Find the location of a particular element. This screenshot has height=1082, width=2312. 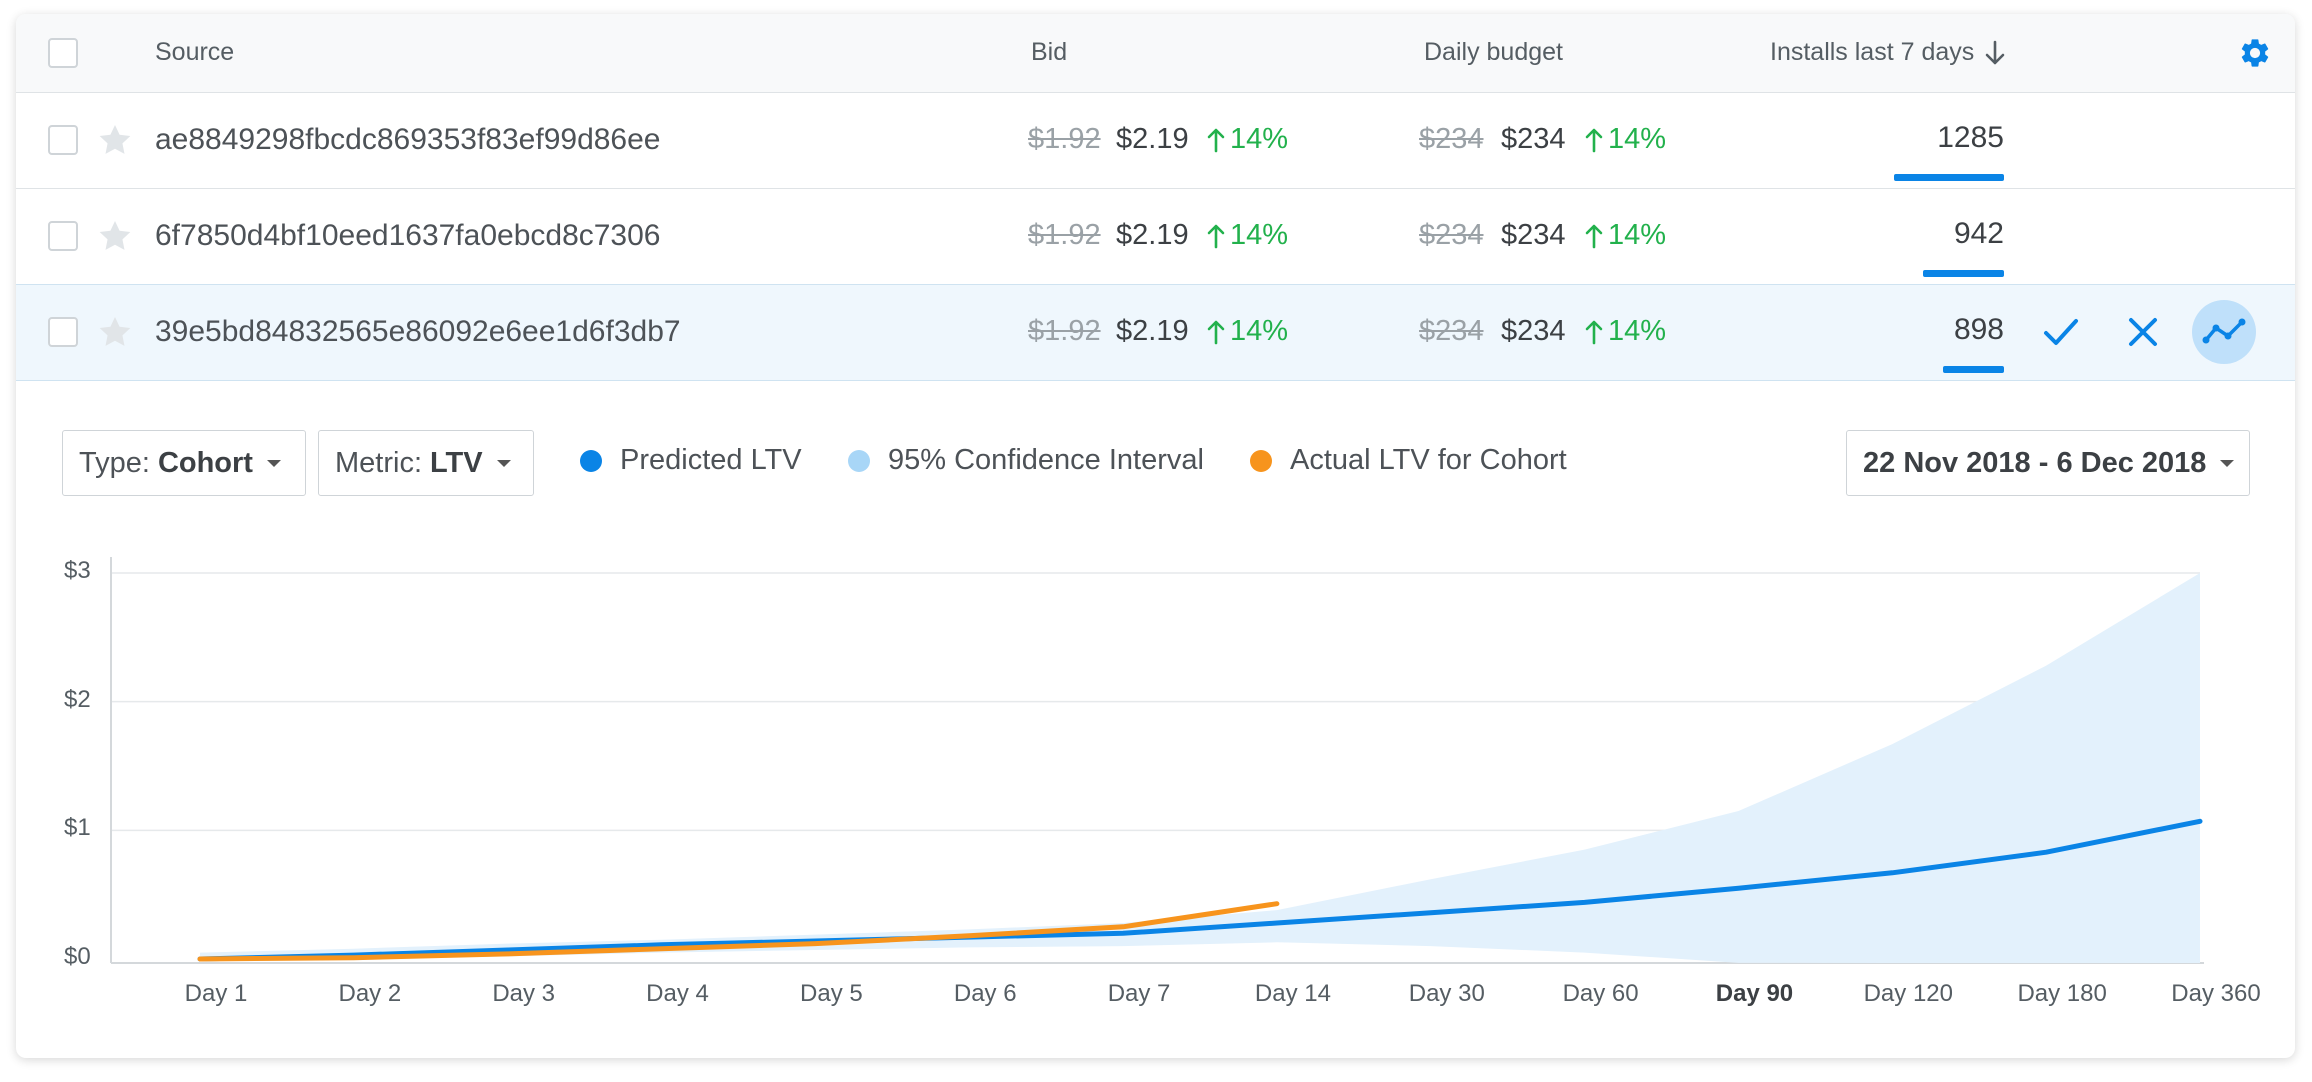

x-tick-label: Day 5 is located at coordinates (831, 993).